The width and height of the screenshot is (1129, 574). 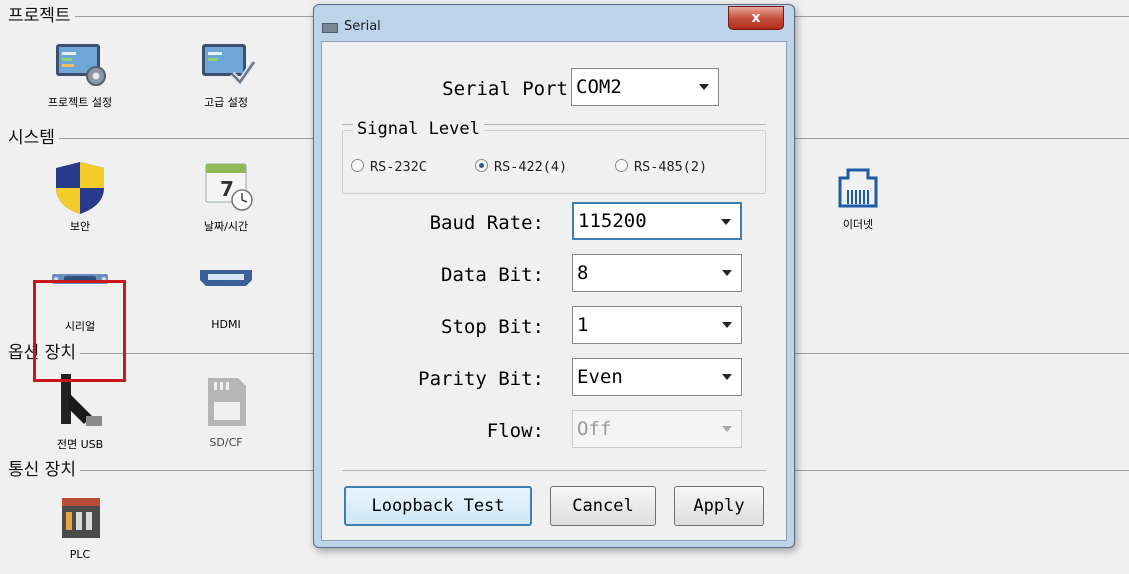 I want to click on calendar-clock-icon: 7, so click(x=226, y=188).